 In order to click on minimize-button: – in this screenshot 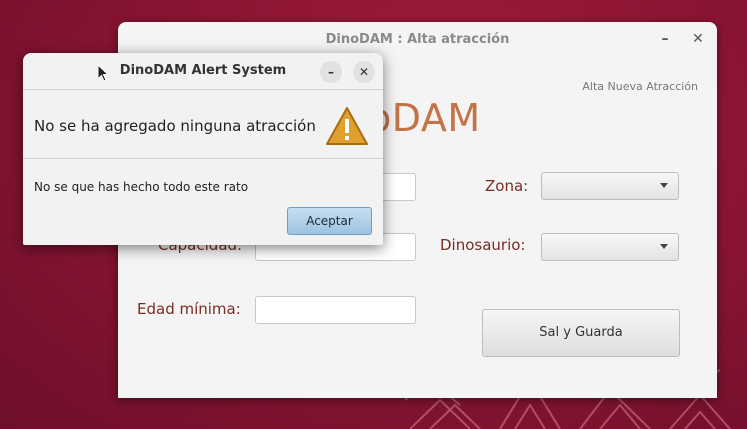, I will do `click(665, 39)`.